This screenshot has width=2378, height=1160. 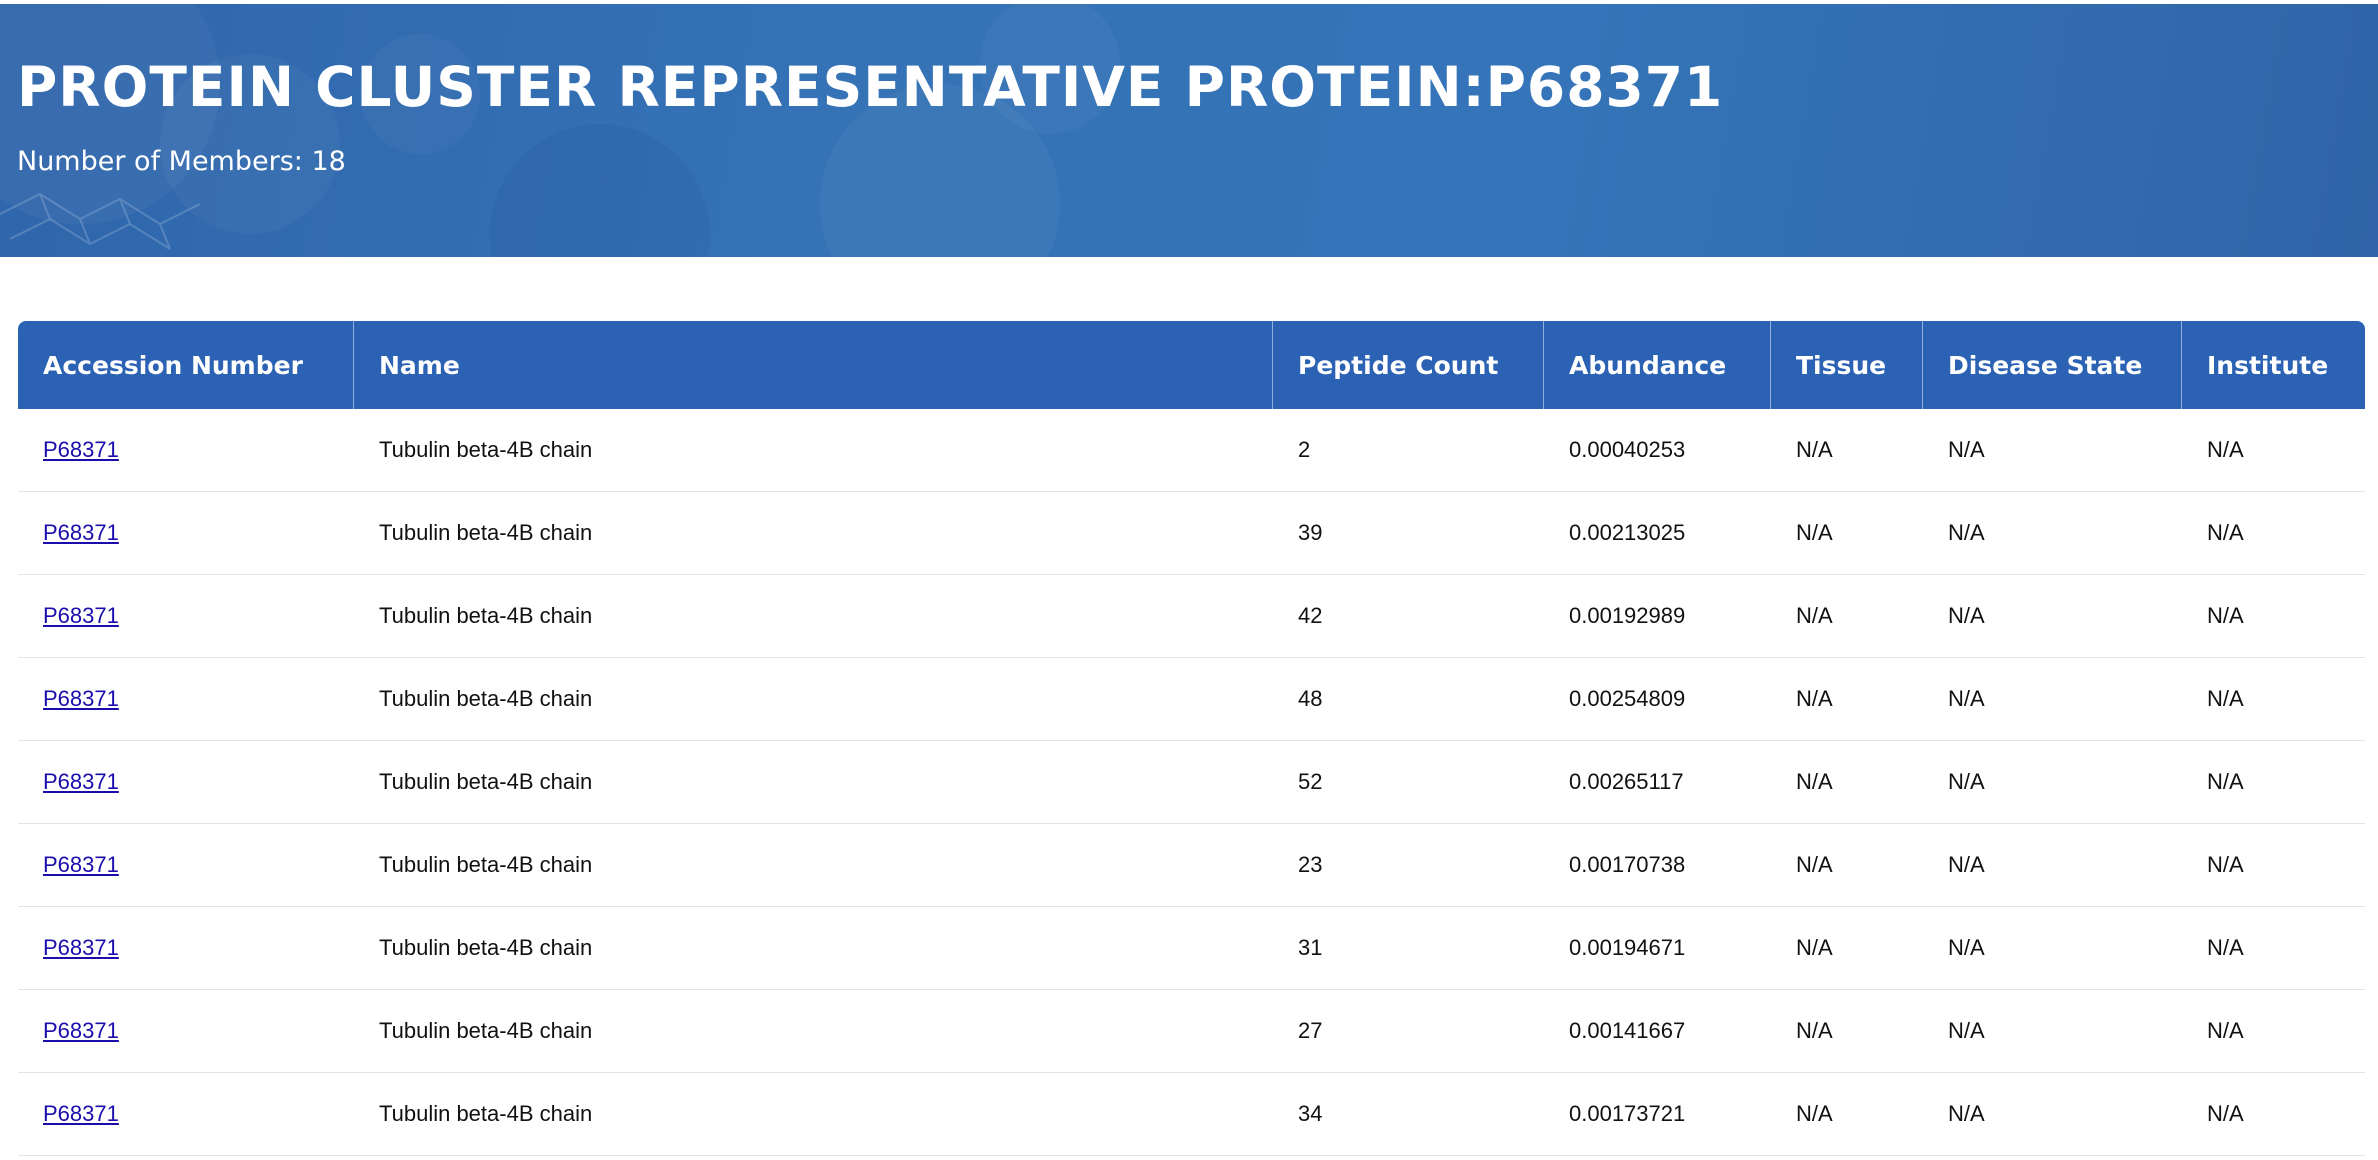 I want to click on column-header-peptide-count: Peptide Count, so click(x=1408, y=365).